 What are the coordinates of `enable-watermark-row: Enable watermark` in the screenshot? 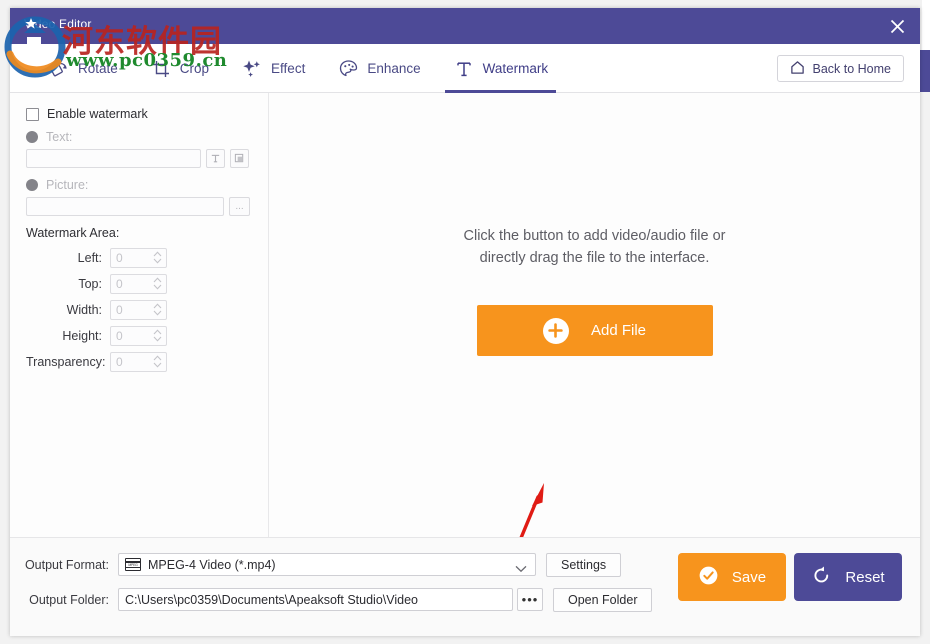 It's located at (139, 114).